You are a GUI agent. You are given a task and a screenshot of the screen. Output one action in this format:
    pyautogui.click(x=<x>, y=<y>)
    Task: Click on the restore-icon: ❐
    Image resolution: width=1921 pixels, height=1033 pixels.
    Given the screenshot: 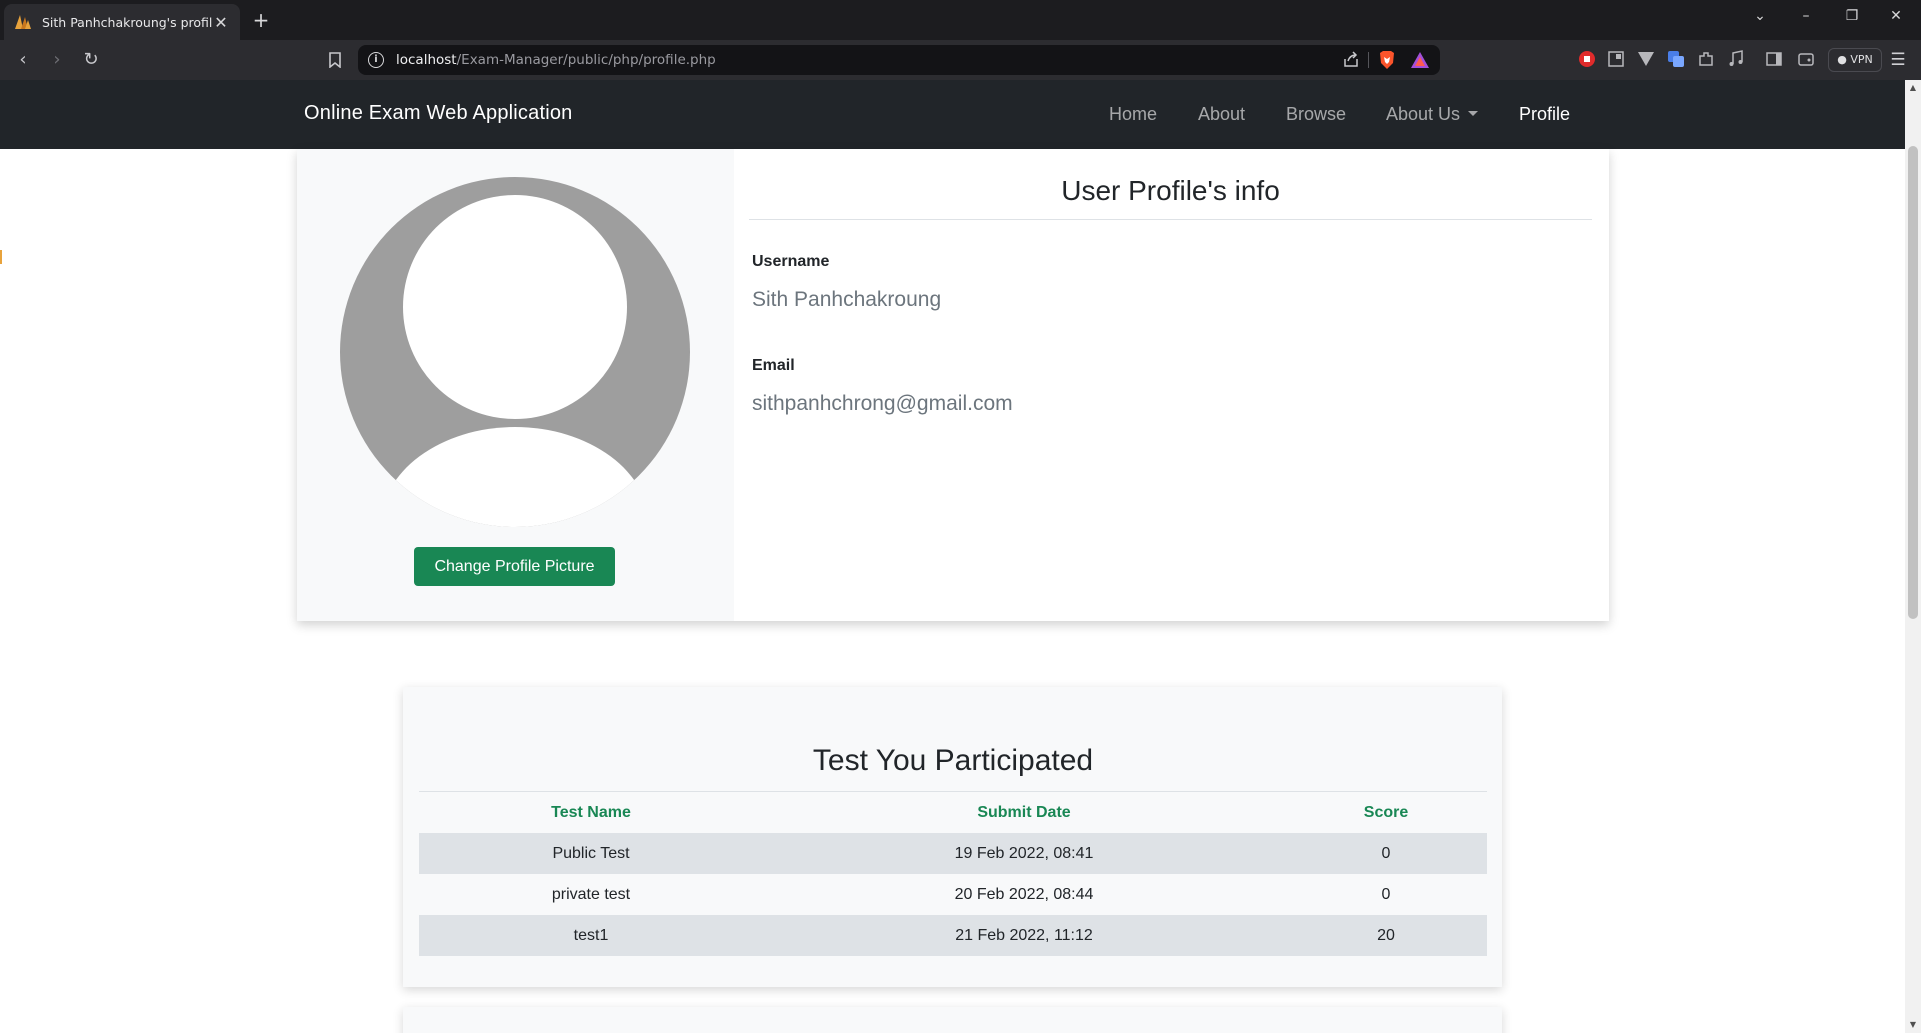 What is the action you would take?
    pyautogui.click(x=1852, y=16)
    